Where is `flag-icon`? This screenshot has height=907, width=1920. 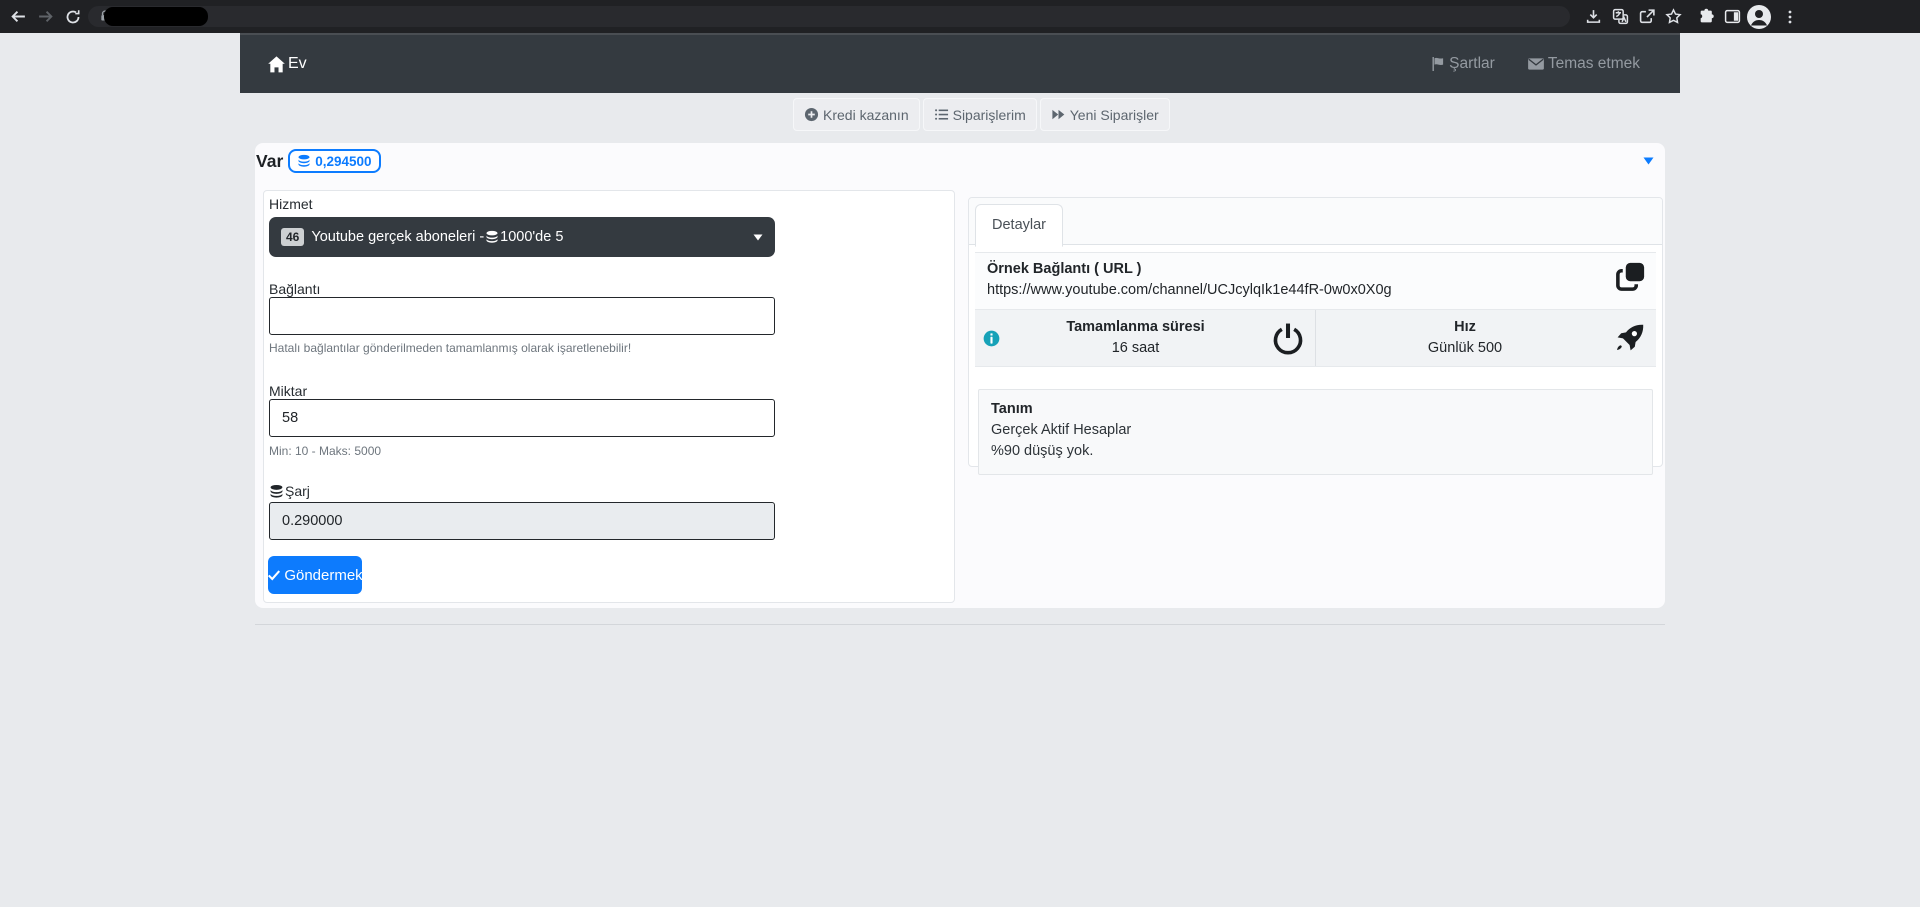
flag-icon is located at coordinates (1438, 64).